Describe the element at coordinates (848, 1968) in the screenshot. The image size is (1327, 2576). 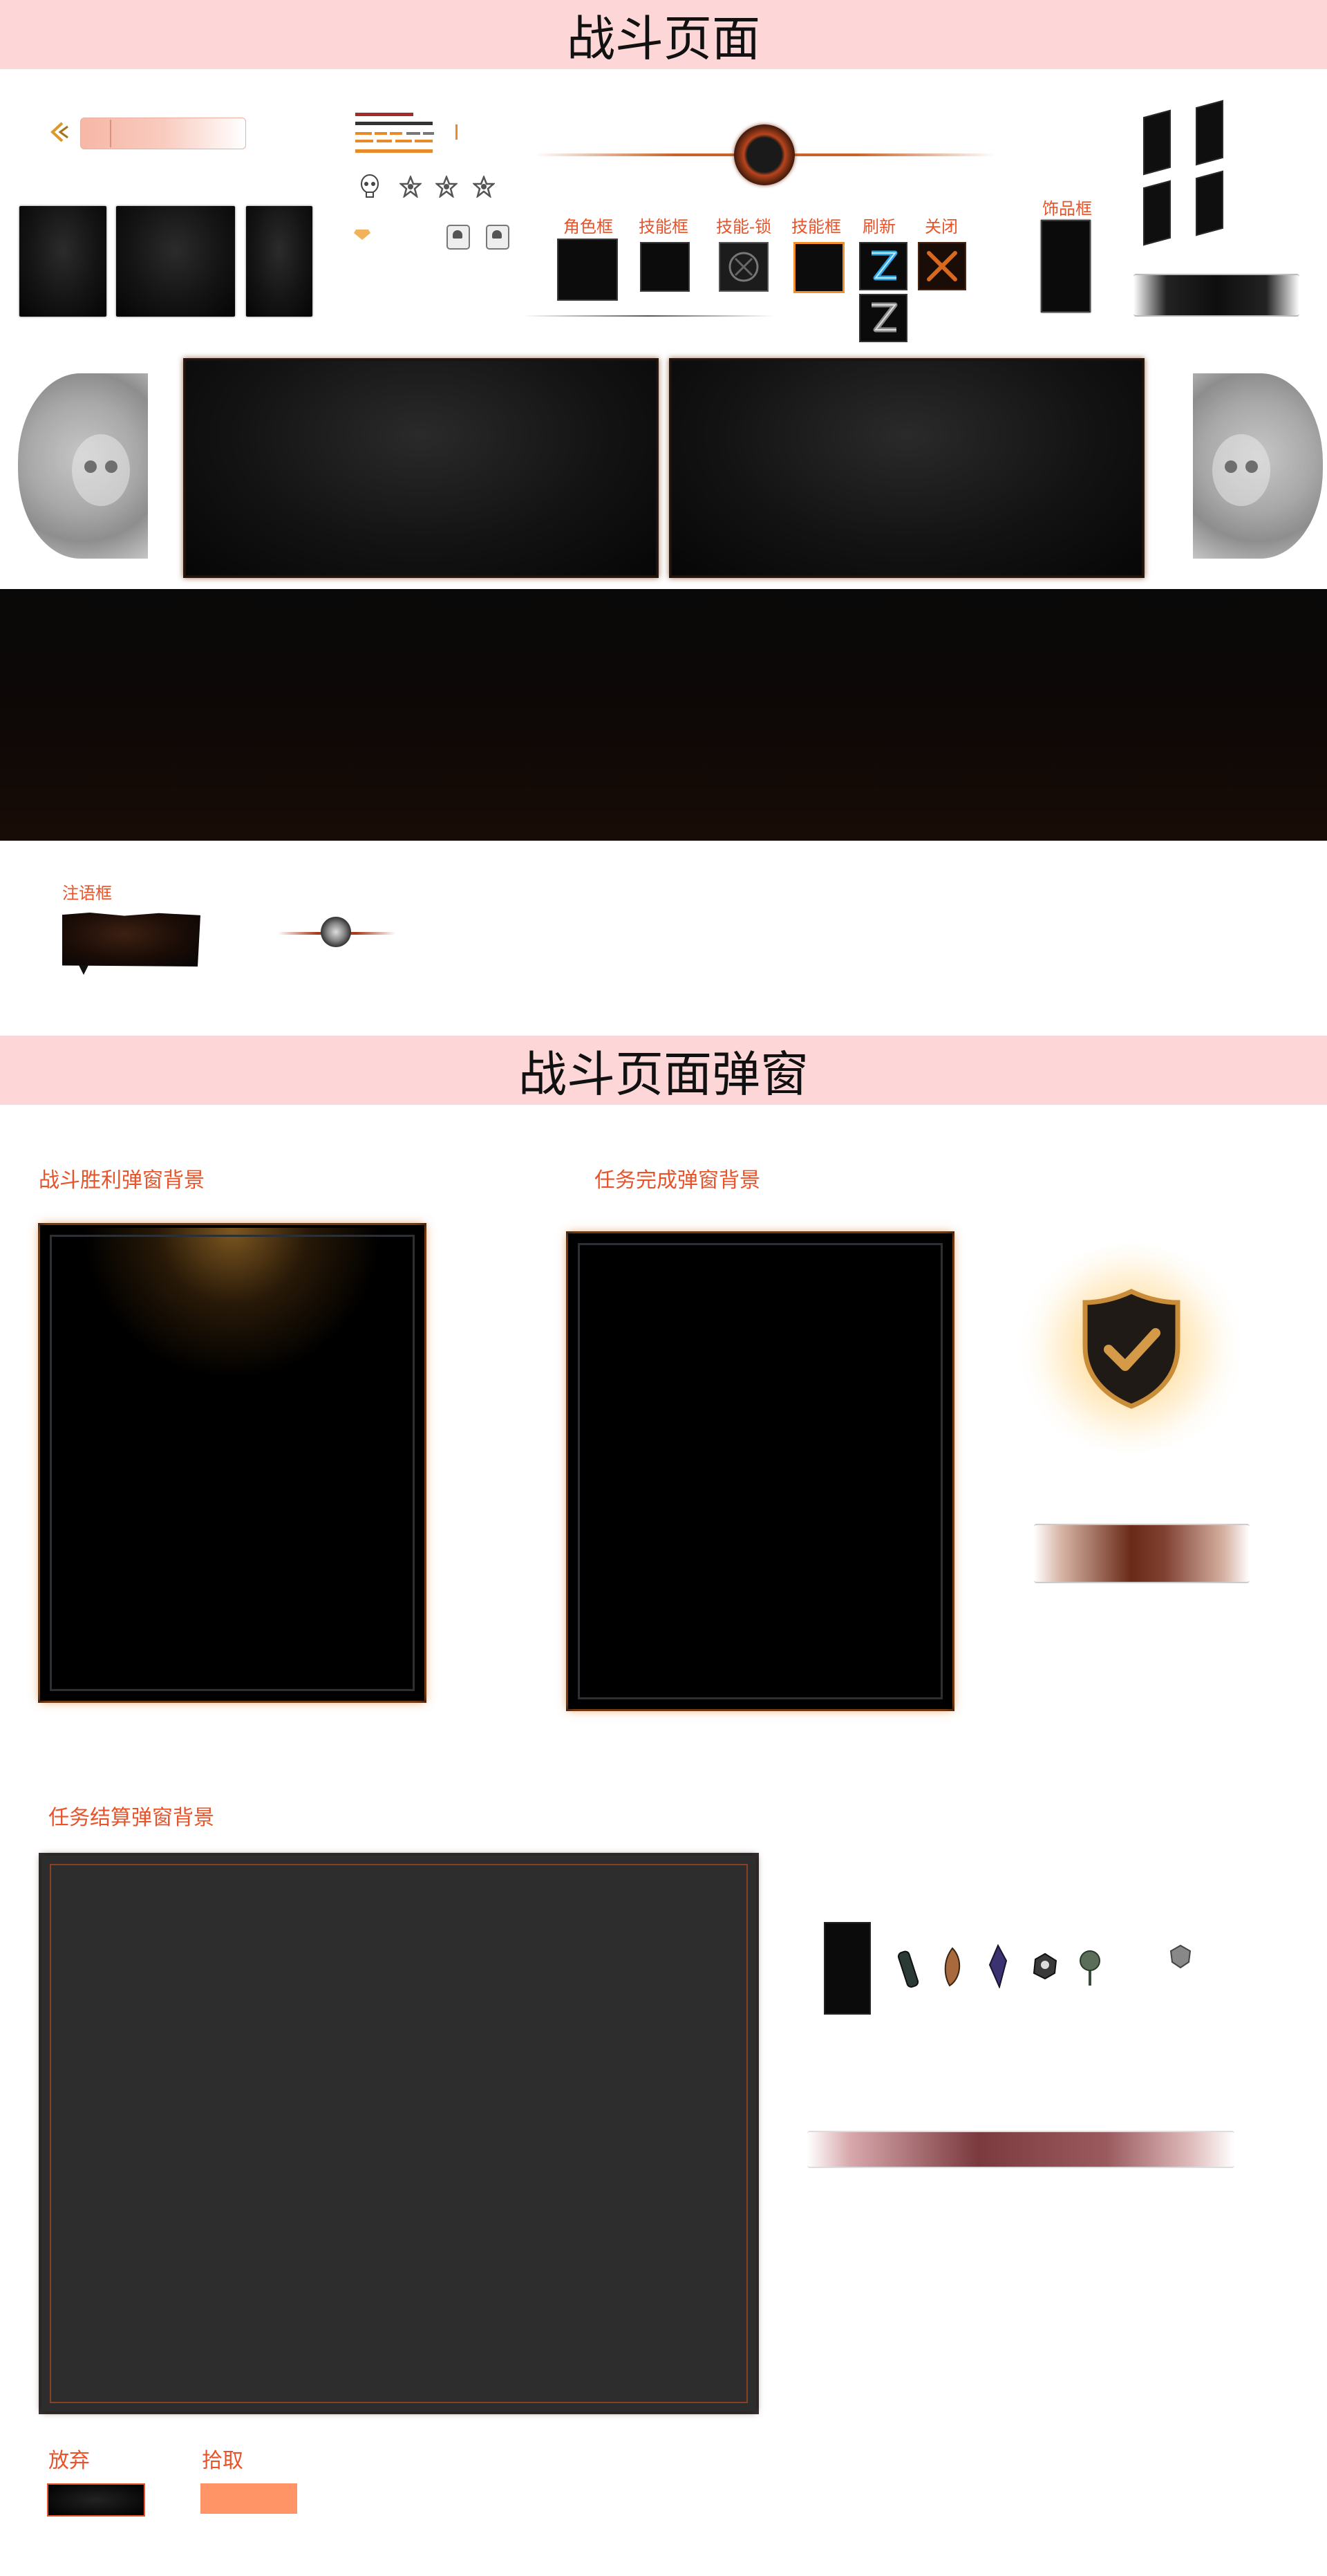
I see `reward-card-slot` at that location.